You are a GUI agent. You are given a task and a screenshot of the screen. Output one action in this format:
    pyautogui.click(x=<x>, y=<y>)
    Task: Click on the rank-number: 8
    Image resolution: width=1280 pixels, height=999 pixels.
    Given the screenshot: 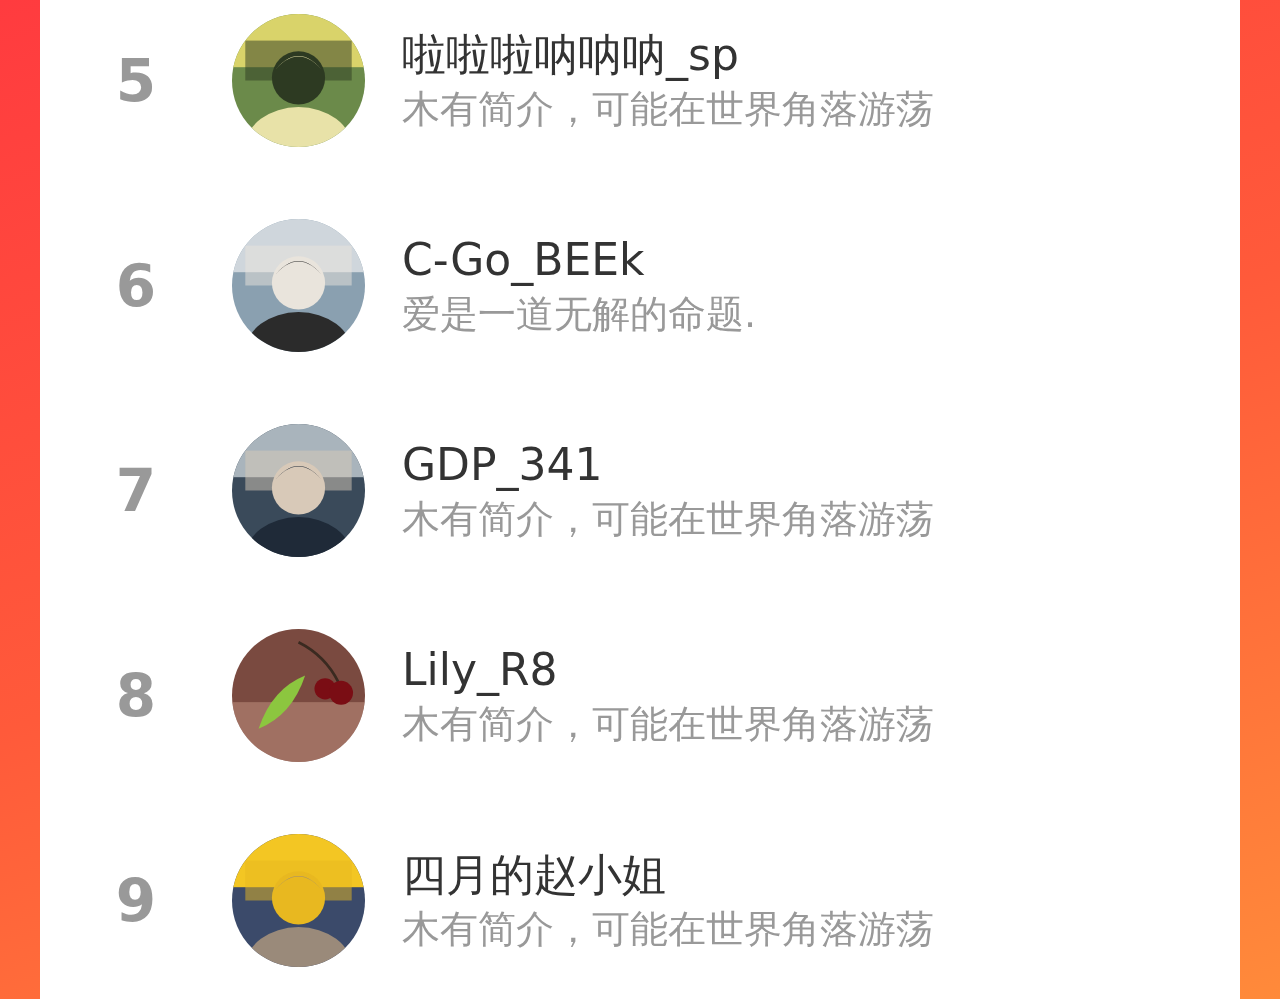 What is the action you would take?
    pyautogui.click(x=136, y=695)
    